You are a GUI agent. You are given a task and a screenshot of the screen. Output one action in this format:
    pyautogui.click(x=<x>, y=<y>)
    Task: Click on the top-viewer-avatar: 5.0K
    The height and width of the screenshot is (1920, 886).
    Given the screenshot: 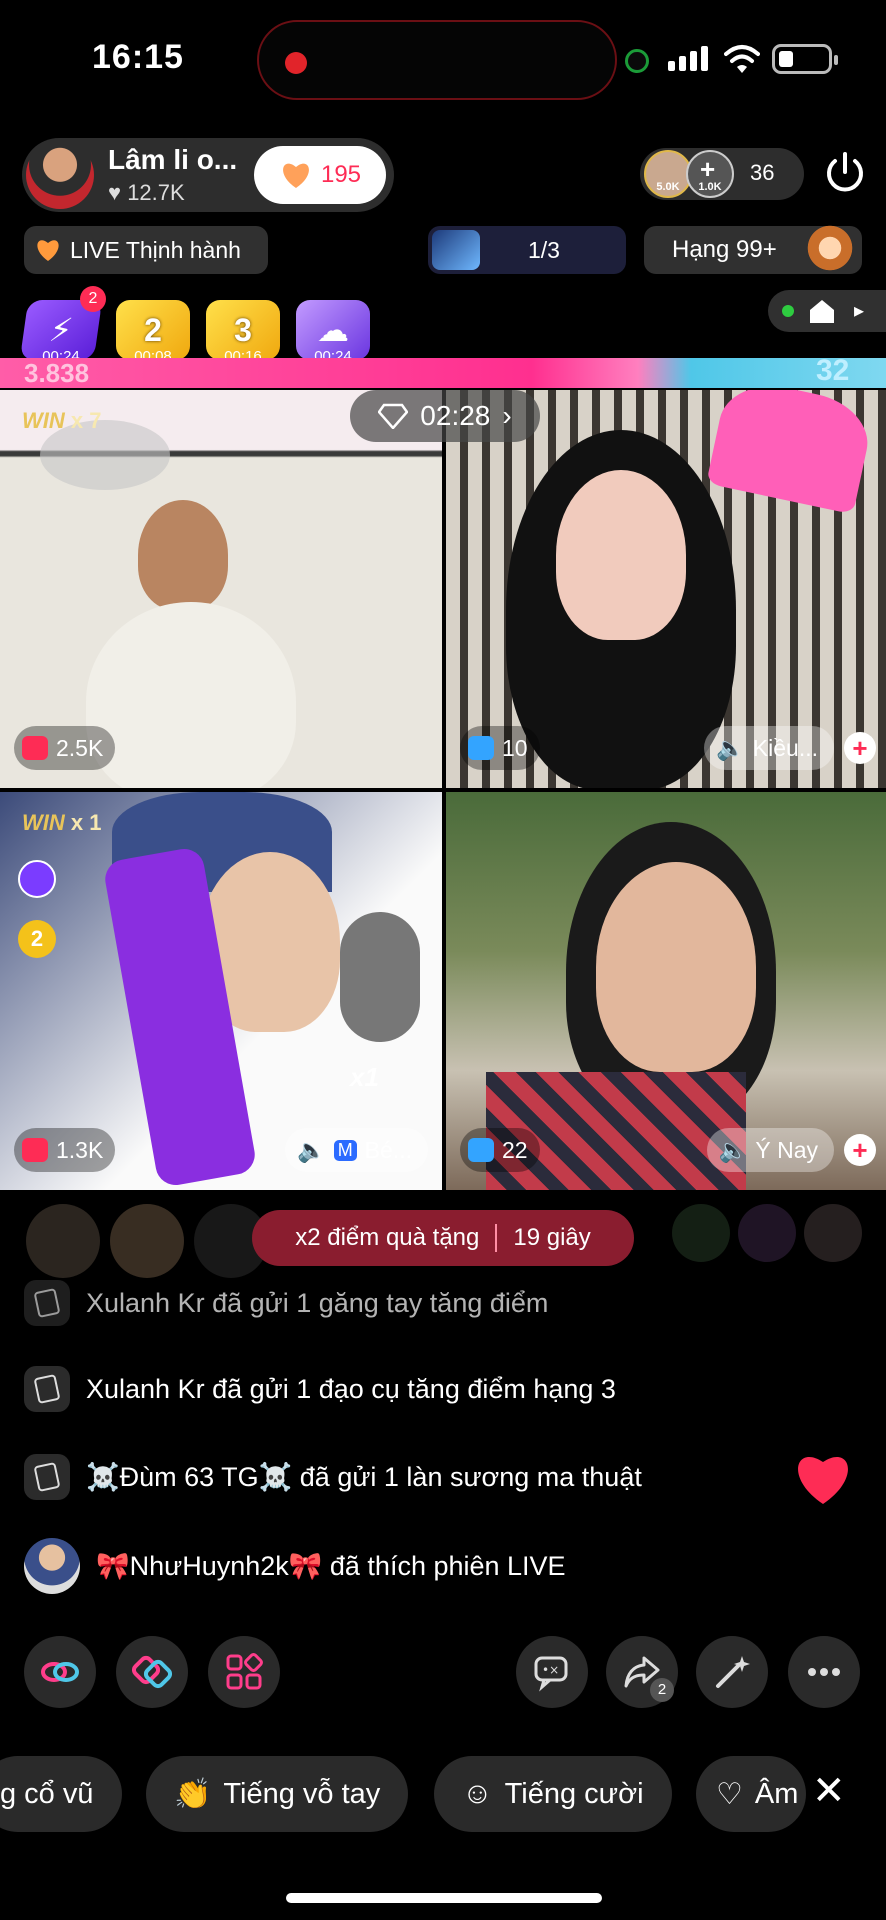 What is the action you would take?
    pyautogui.click(x=668, y=174)
    